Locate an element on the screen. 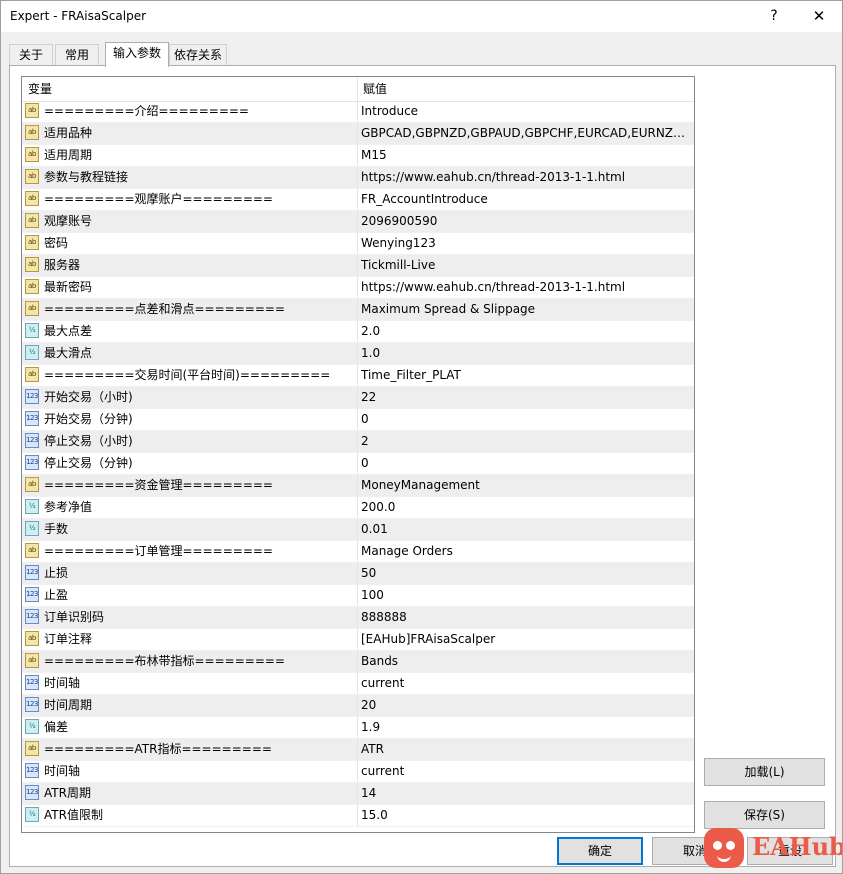 The width and height of the screenshot is (843, 874). parameter-row: ab 观摩账号 2096900590 is located at coordinates (358, 222).